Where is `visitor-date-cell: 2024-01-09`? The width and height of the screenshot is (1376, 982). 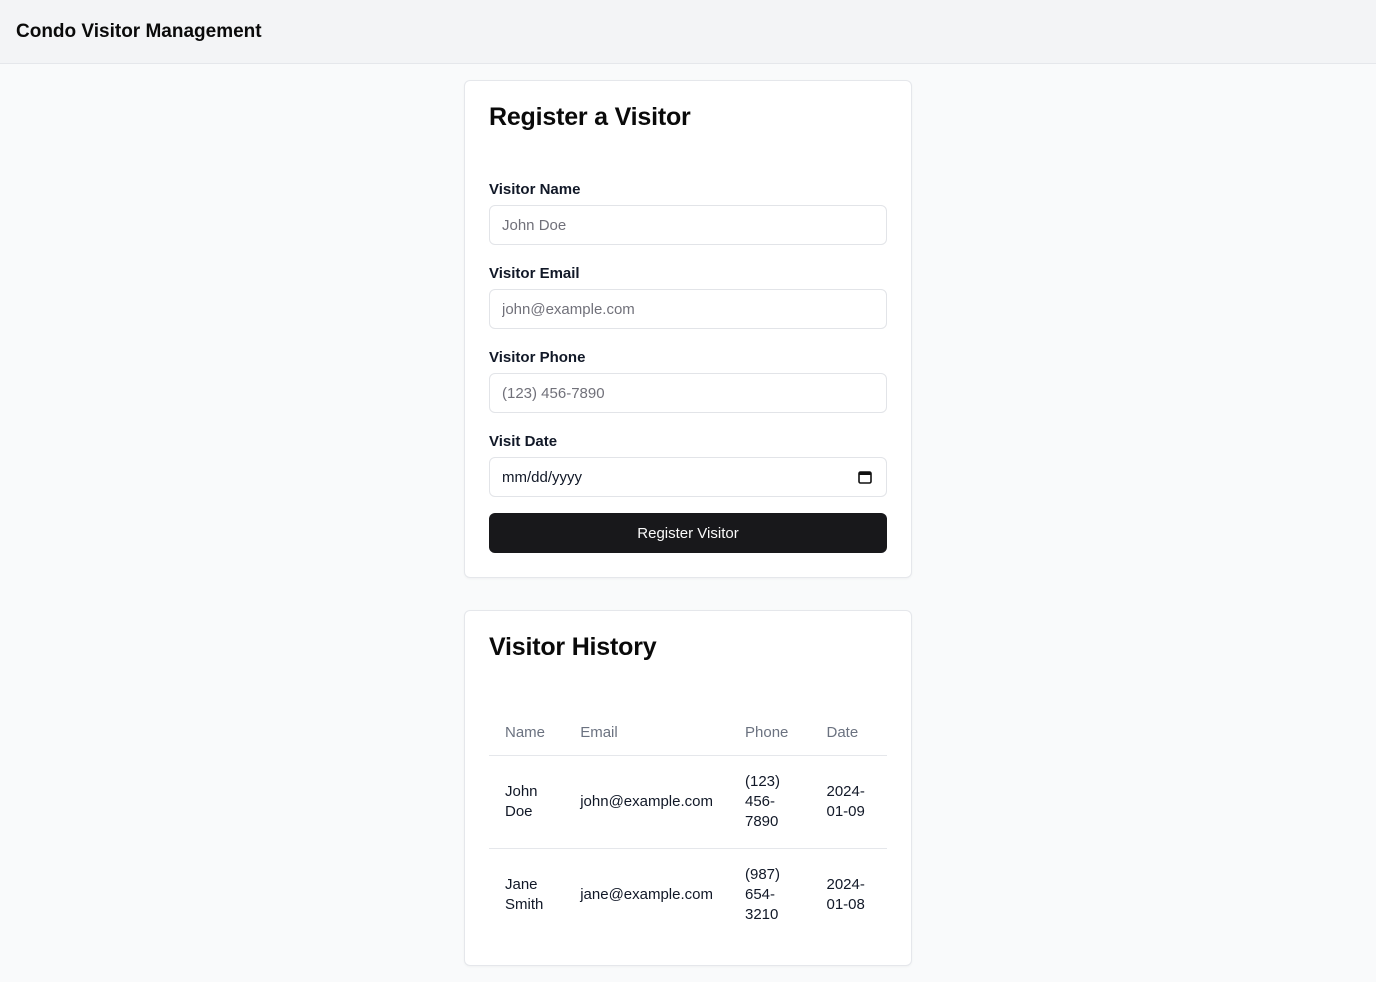 visitor-date-cell: 2024-01-09 is located at coordinates (845, 801).